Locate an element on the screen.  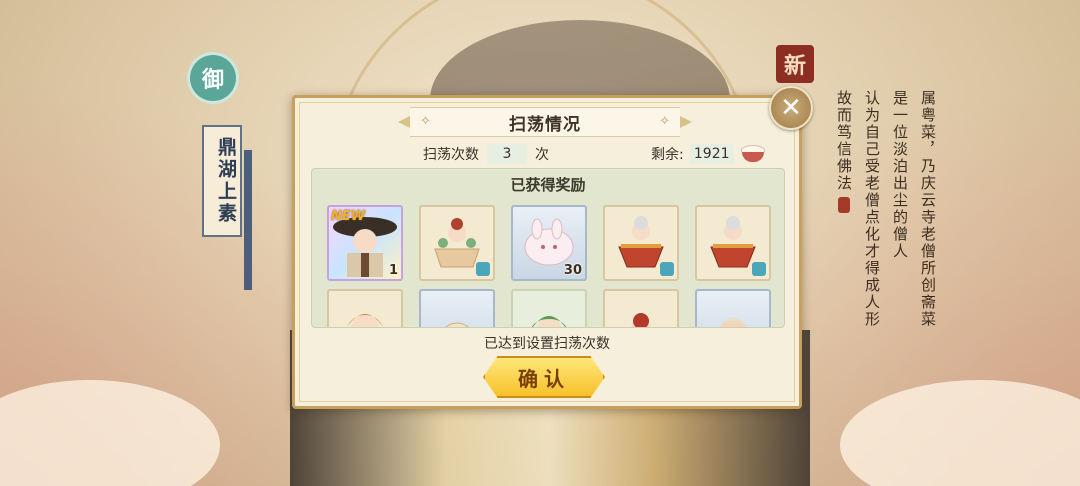
small-seal-icon is located at coordinates (844, 205).